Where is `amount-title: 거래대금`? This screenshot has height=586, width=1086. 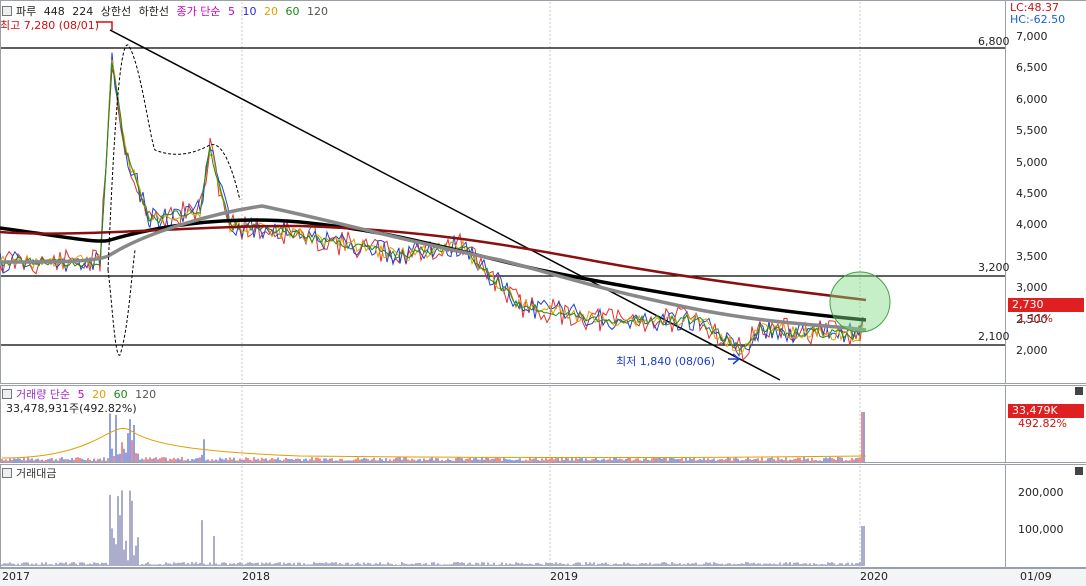
amount-title: 거래대금 is located at coordinates (36, 473).